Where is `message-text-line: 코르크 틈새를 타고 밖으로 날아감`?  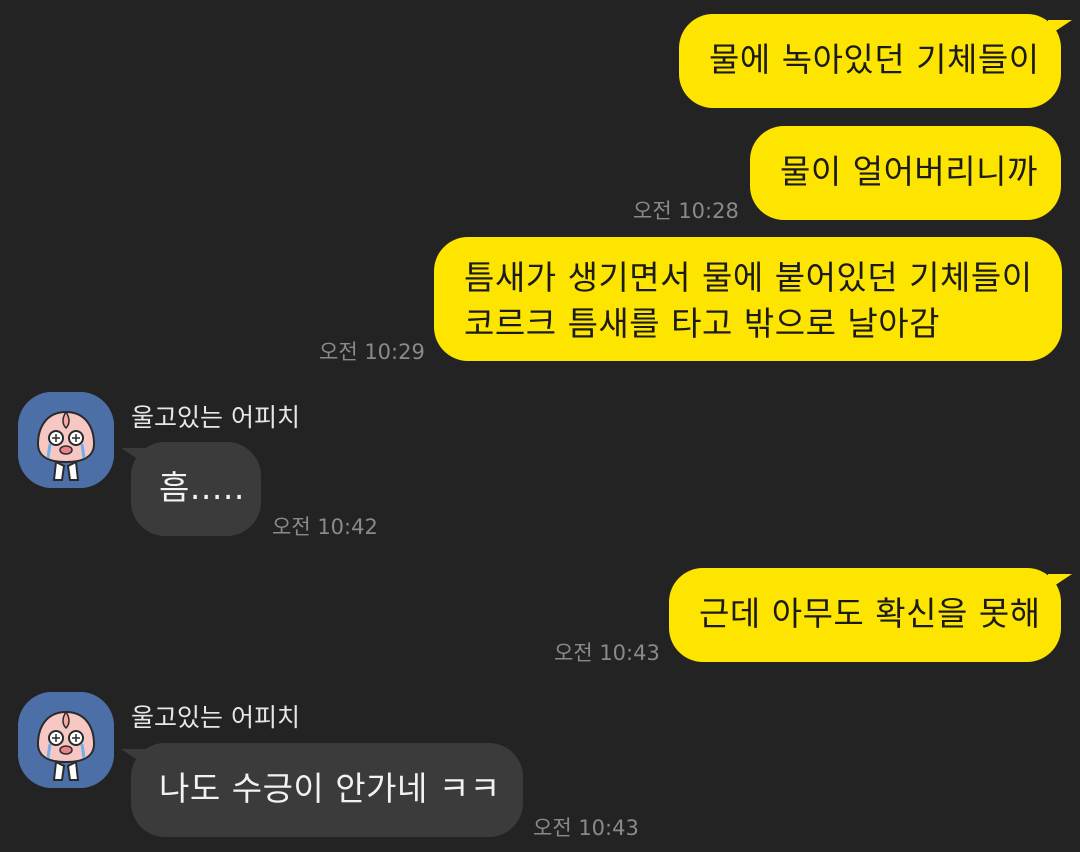
message-text-line: 코르크 틈새를 타고 밖으로 날아감 is located at coordinates (702, 323).